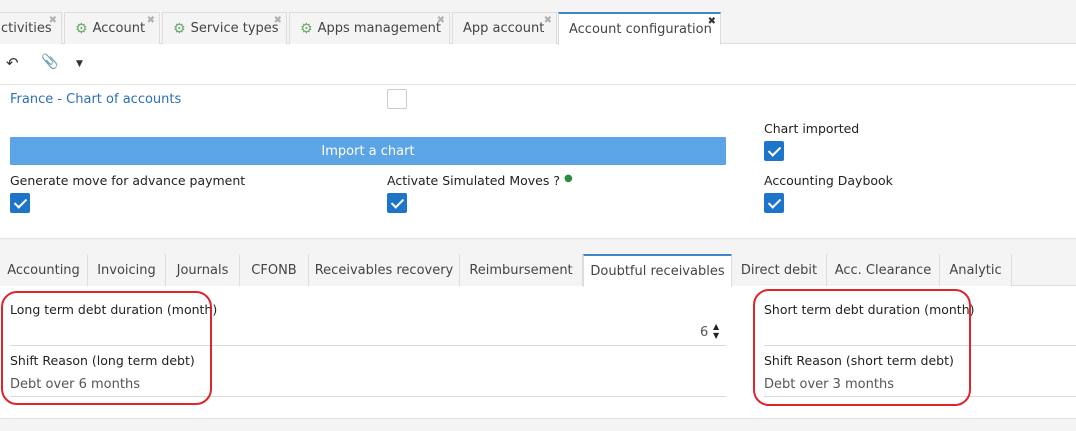 The image size is (1076, 431). I want to click on subtab-cfonb: CFONB, so click(274, 270).